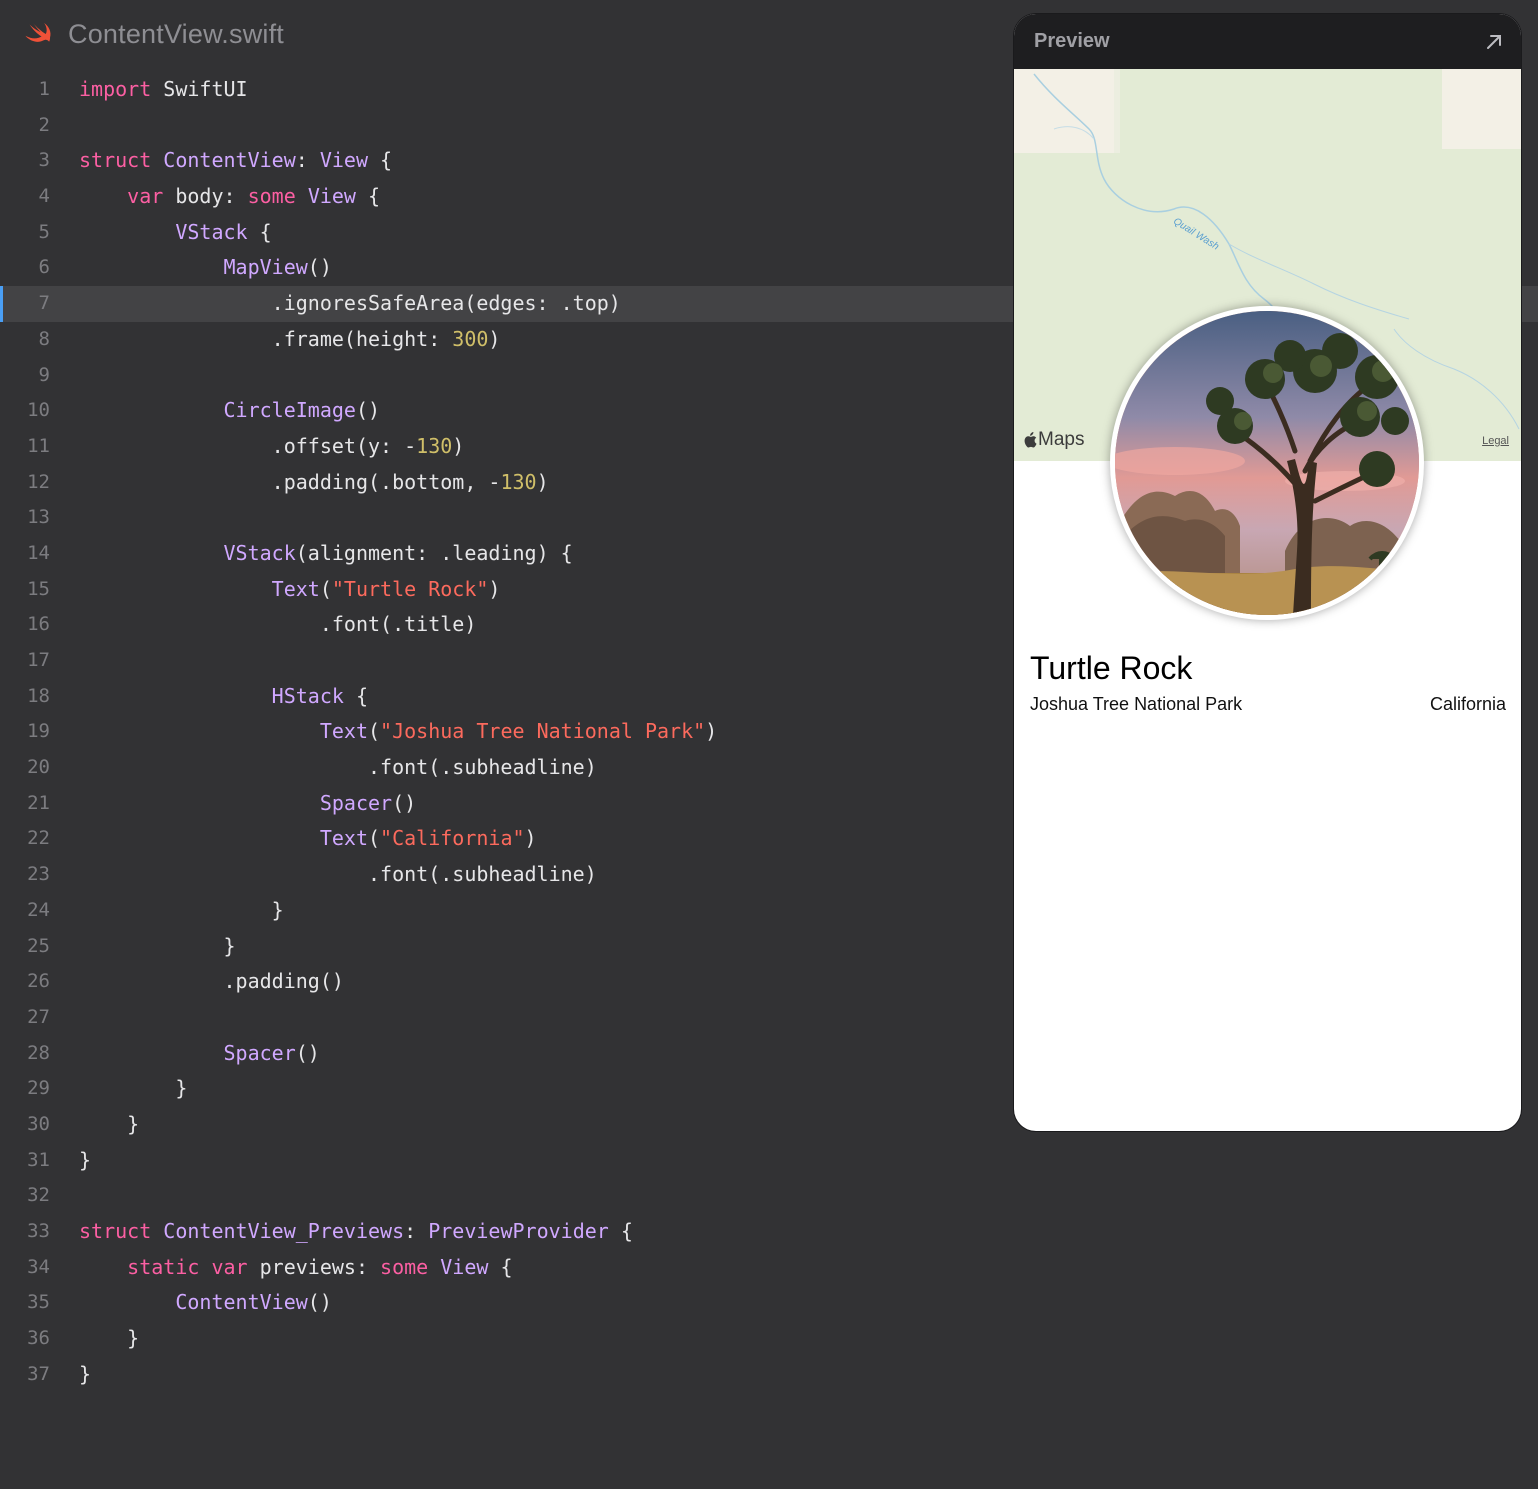 The image size is (1538, 1489). Describe the element at coordinates (38, 945) in the screenshot. I see `line-number: 25` at that location.